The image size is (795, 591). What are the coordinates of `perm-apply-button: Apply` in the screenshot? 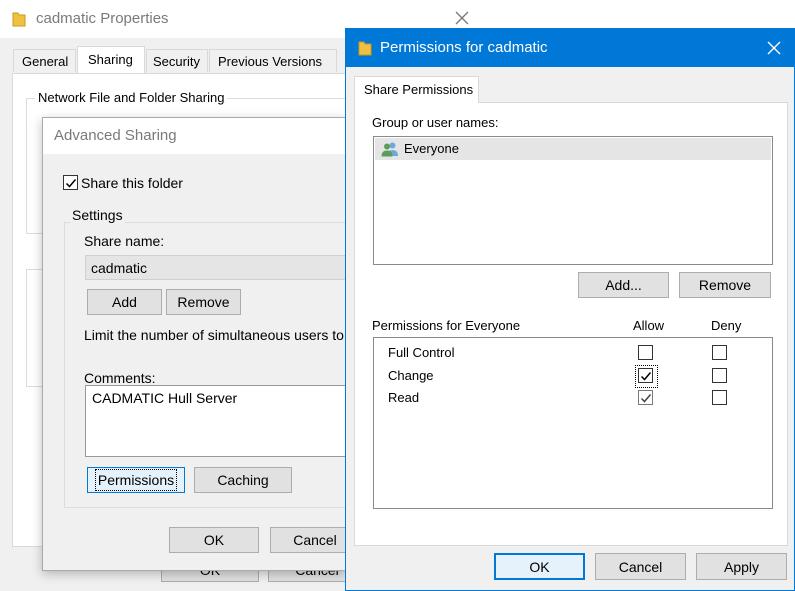 It's located at (741, 566).